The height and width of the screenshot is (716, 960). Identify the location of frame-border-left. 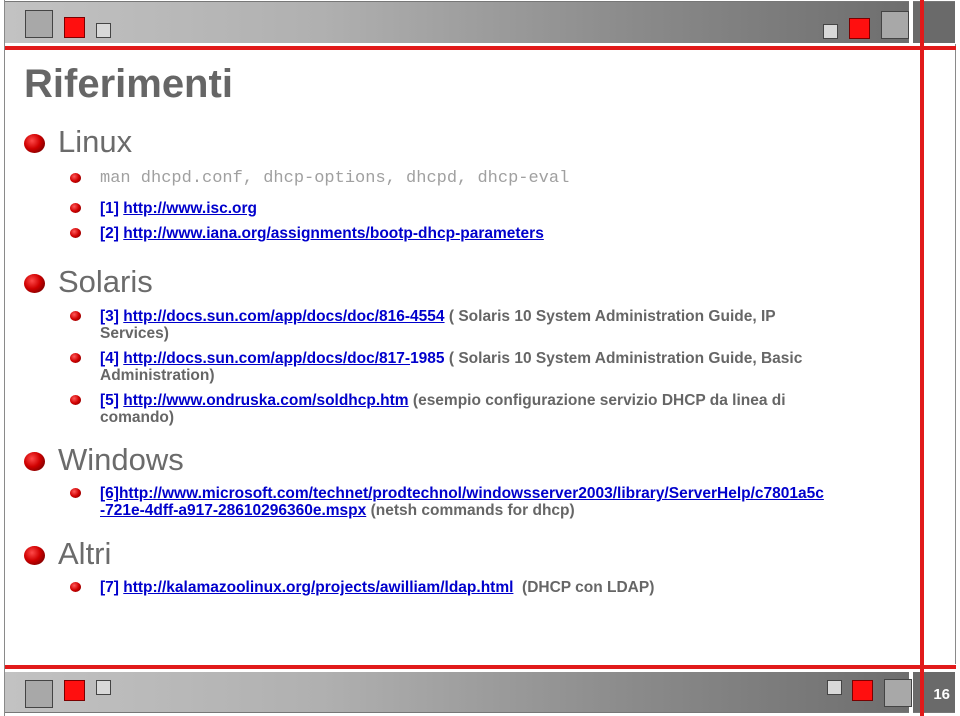
(4, 358).